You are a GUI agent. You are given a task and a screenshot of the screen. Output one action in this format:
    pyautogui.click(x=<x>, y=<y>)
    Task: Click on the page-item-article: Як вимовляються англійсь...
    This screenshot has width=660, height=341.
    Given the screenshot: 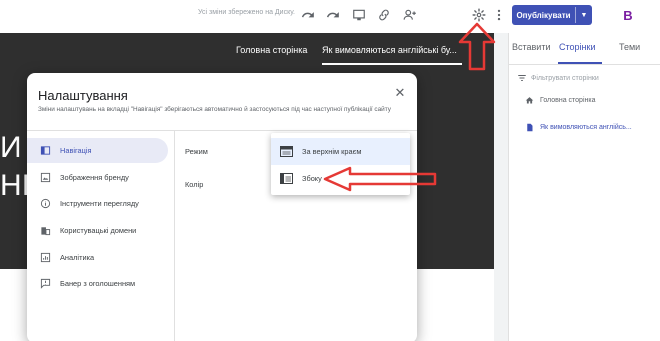 What is the action you would take?
    pyautogui.click(x=578, y=127)
    